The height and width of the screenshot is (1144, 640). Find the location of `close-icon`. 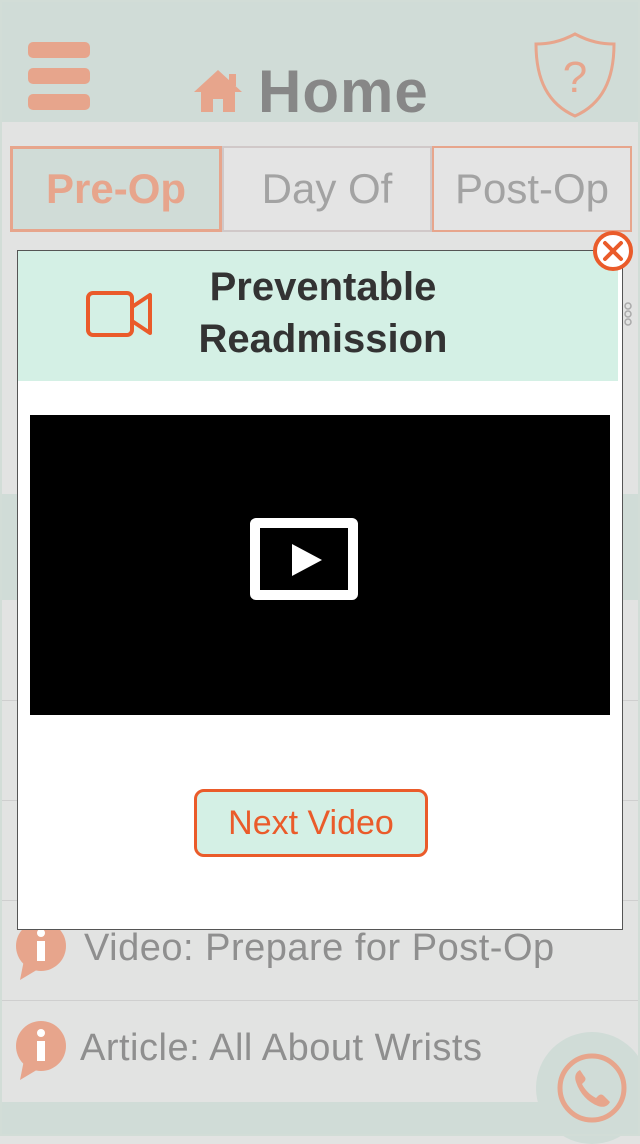

close-icon is located at coordinates (613, 251).